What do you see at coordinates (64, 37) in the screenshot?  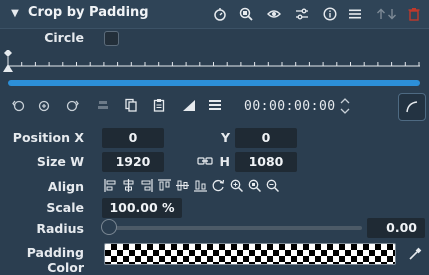 I see `circle-label: Circle` at bounding box center [64, 37].